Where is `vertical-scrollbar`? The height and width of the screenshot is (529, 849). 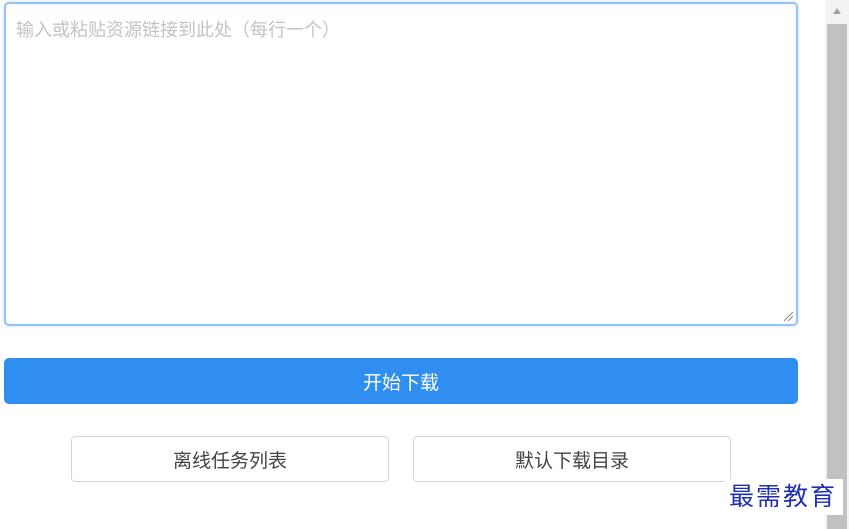 vertical-scrollbar is located at coordinates (837, 264).